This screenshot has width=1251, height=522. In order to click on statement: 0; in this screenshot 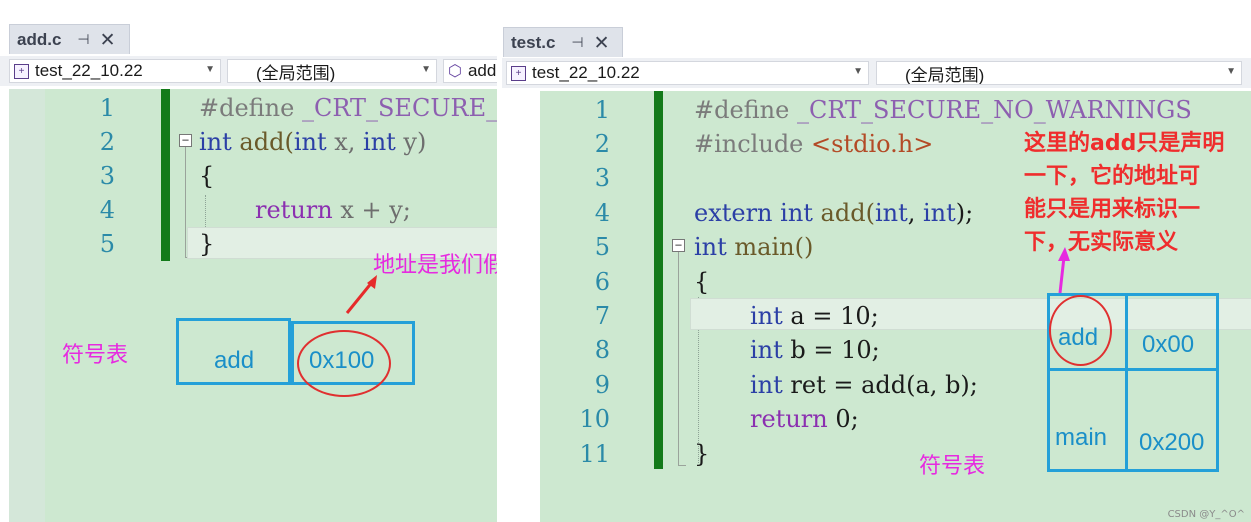, I will do `click(843, 419)`.